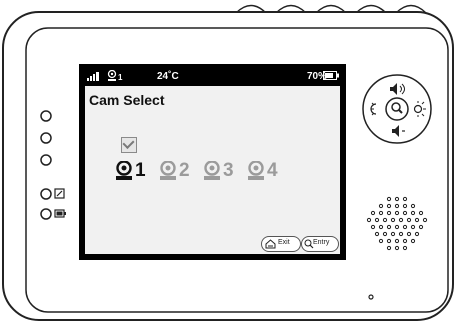 Image resolution: width=456 pixels, height=323 pixels. What do you see at coordinates (168, 76) in the screenshot?
I see `temperature-readout: 24˚C` at bounding box center [168, 76].